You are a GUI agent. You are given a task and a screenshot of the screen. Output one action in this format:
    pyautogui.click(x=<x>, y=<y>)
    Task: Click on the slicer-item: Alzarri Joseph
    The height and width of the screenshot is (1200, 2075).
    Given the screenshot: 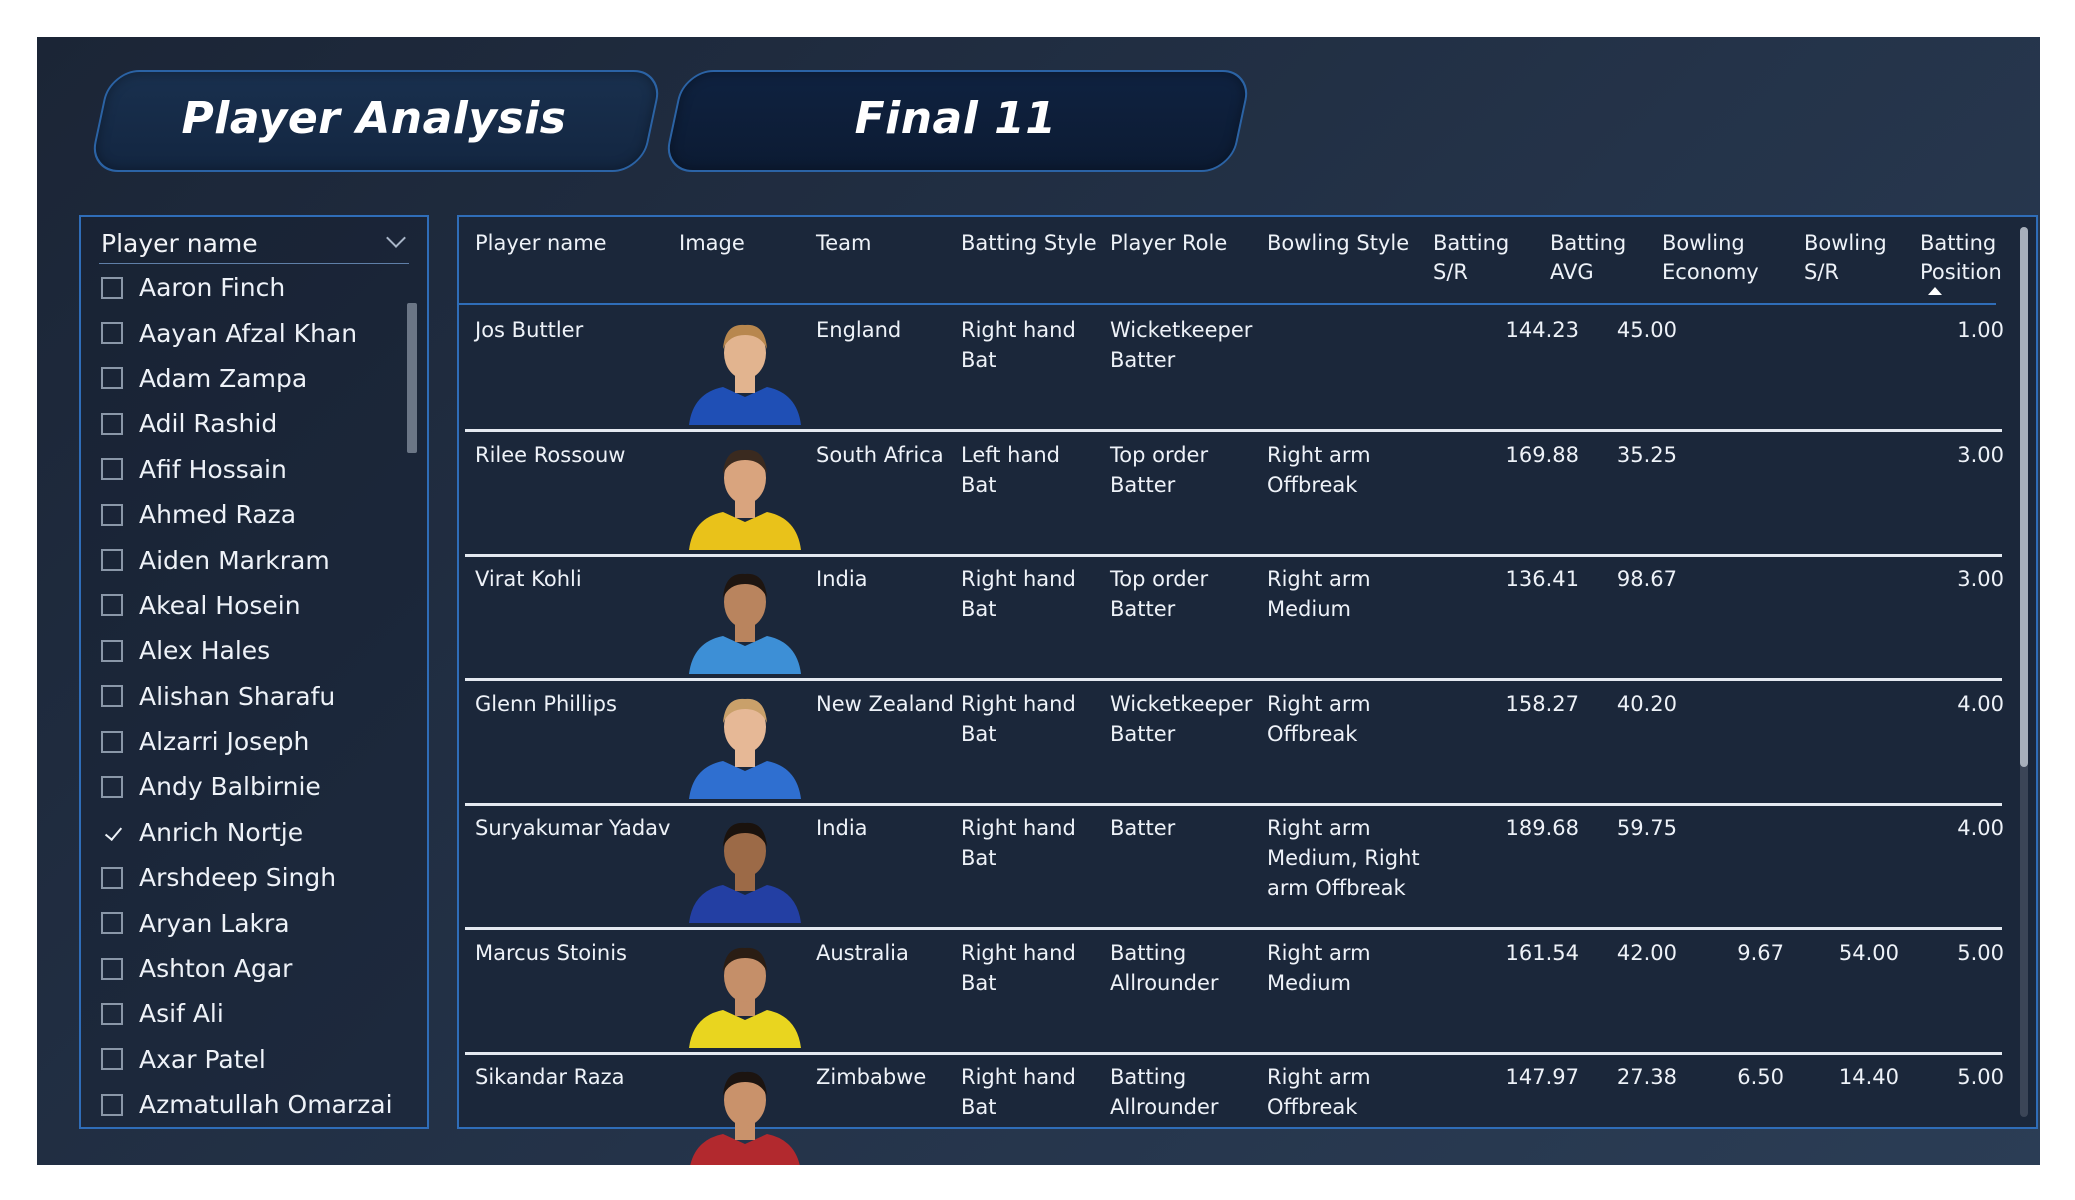 What is the action you would take?
    pyautogui.click(x=246, y=741)
    